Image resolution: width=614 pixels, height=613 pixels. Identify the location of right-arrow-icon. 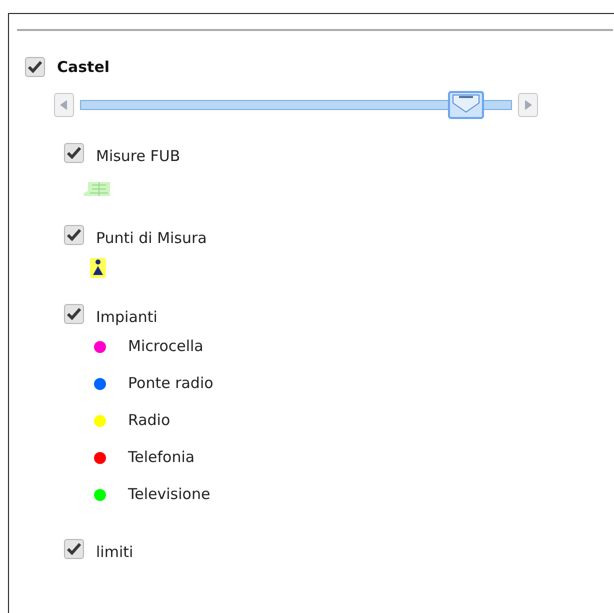
(528, 105).